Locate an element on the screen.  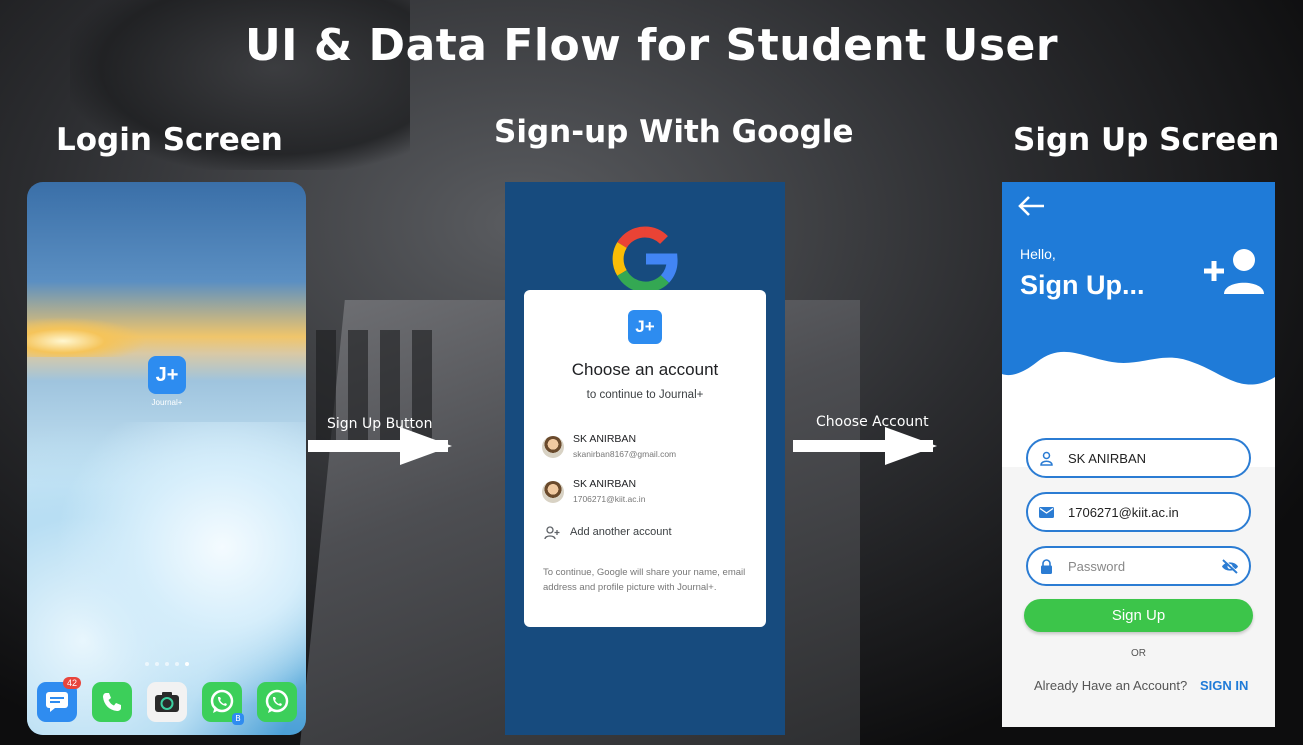
messages-icon: 42 is located at coordinates (59, 699).